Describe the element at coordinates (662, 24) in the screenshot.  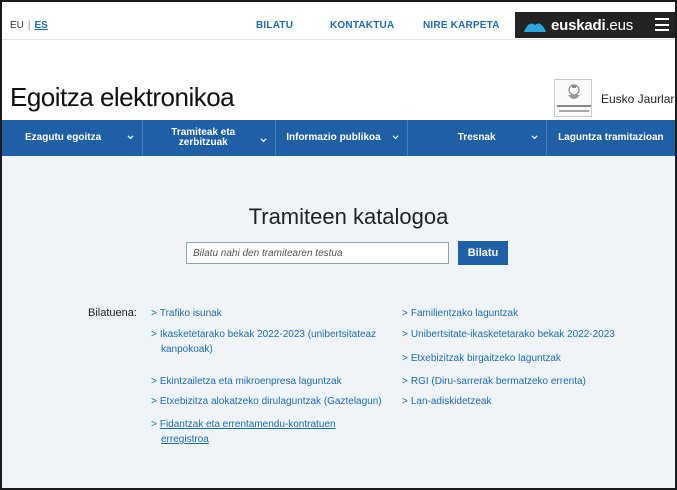
I see `hamburger-menu-icon` at that location.